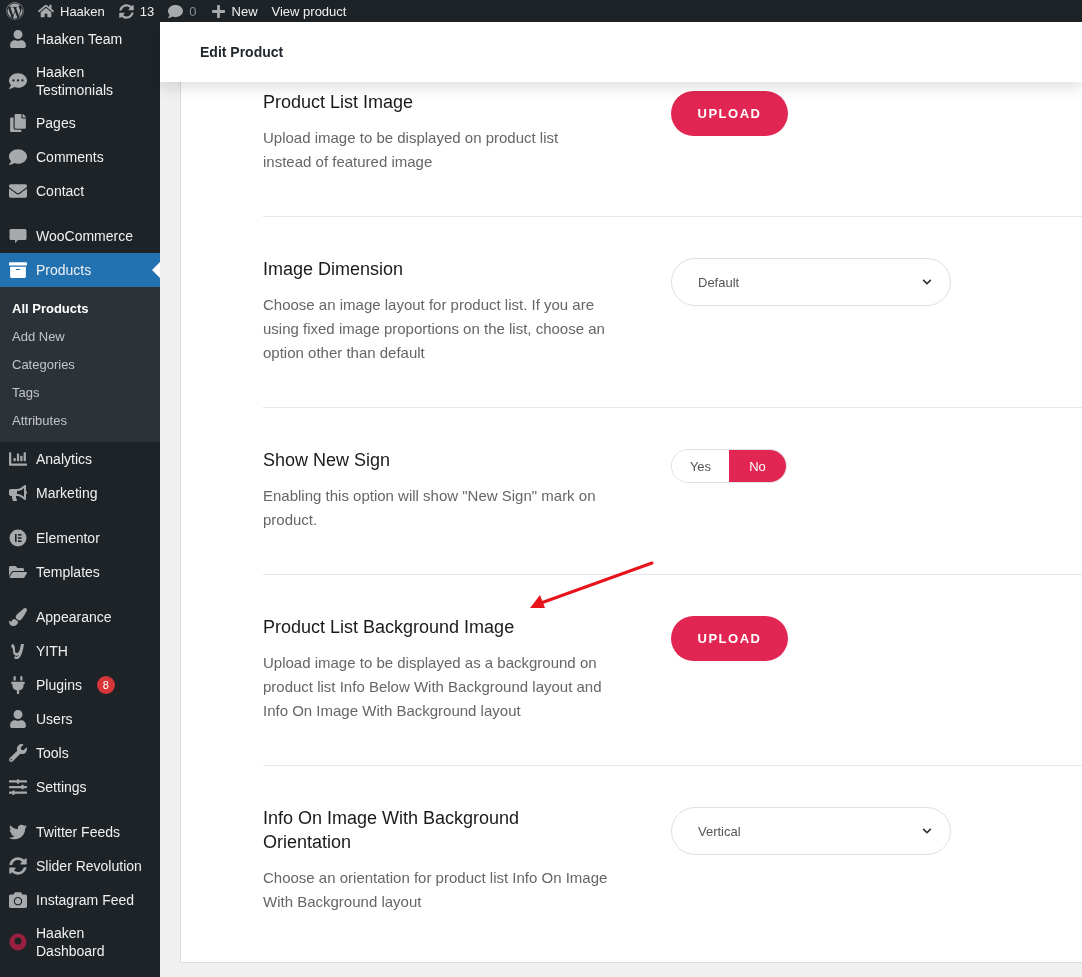  I want to click on pages-icon, so click(18, 123).